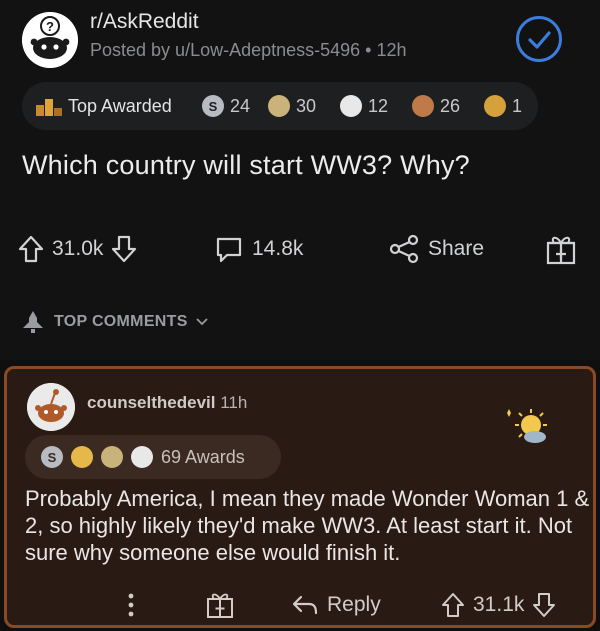  What do you see at coordinates (33, 322) in the screenshot?
I see `rocket-sort-icon` at bounding box center [33, 322].